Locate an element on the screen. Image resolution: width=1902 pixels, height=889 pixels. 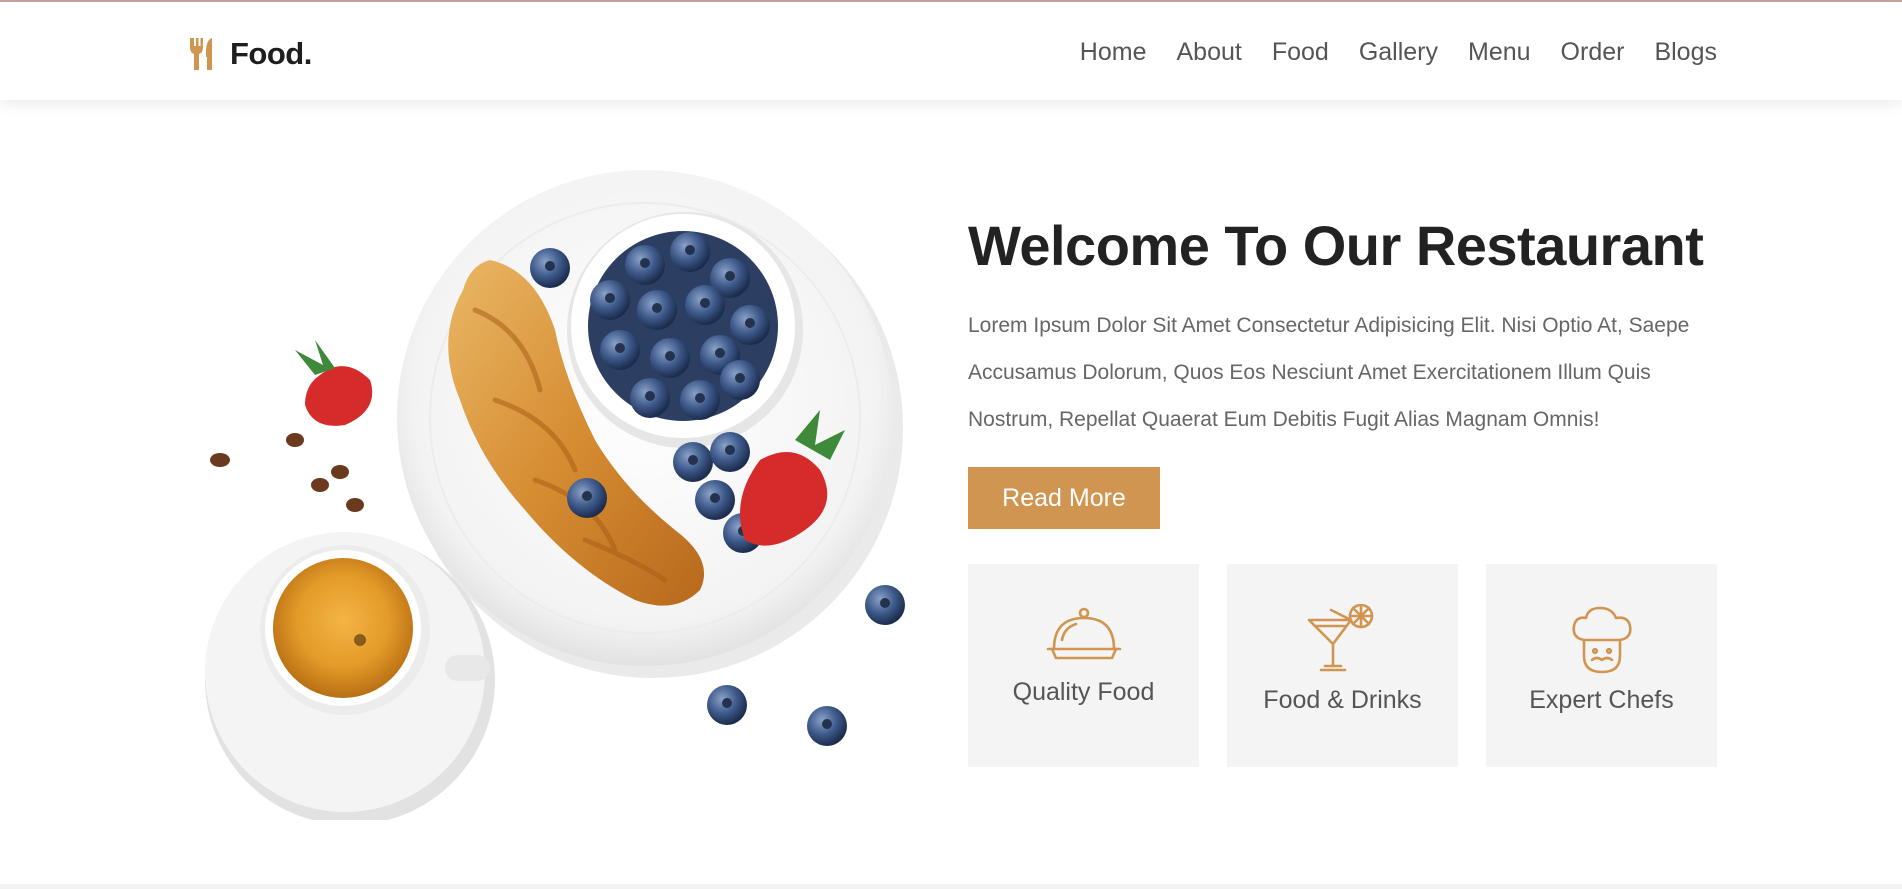
nav-gallery: Gallery is located at coordinates (1398, 52).